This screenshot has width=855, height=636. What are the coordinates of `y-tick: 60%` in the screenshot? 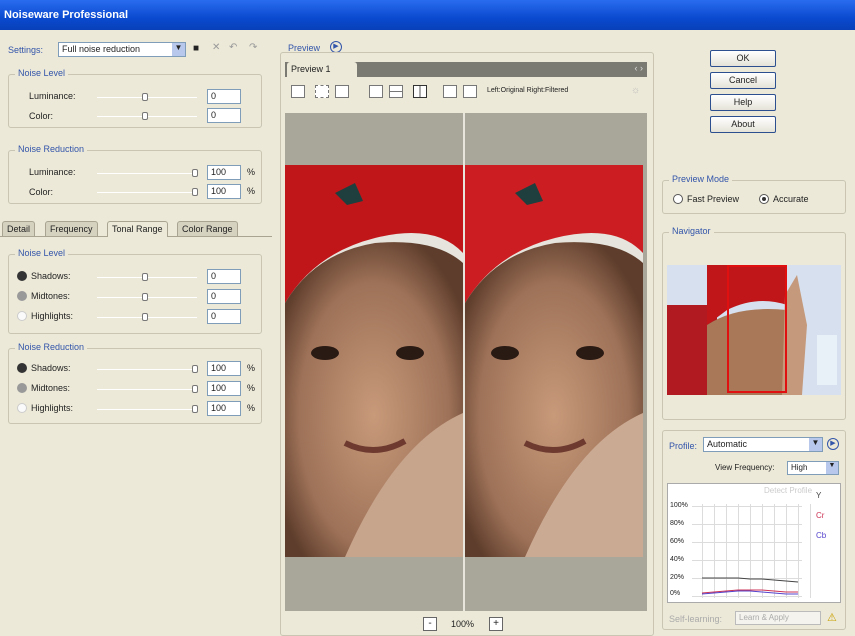 It's located at (677, 541).